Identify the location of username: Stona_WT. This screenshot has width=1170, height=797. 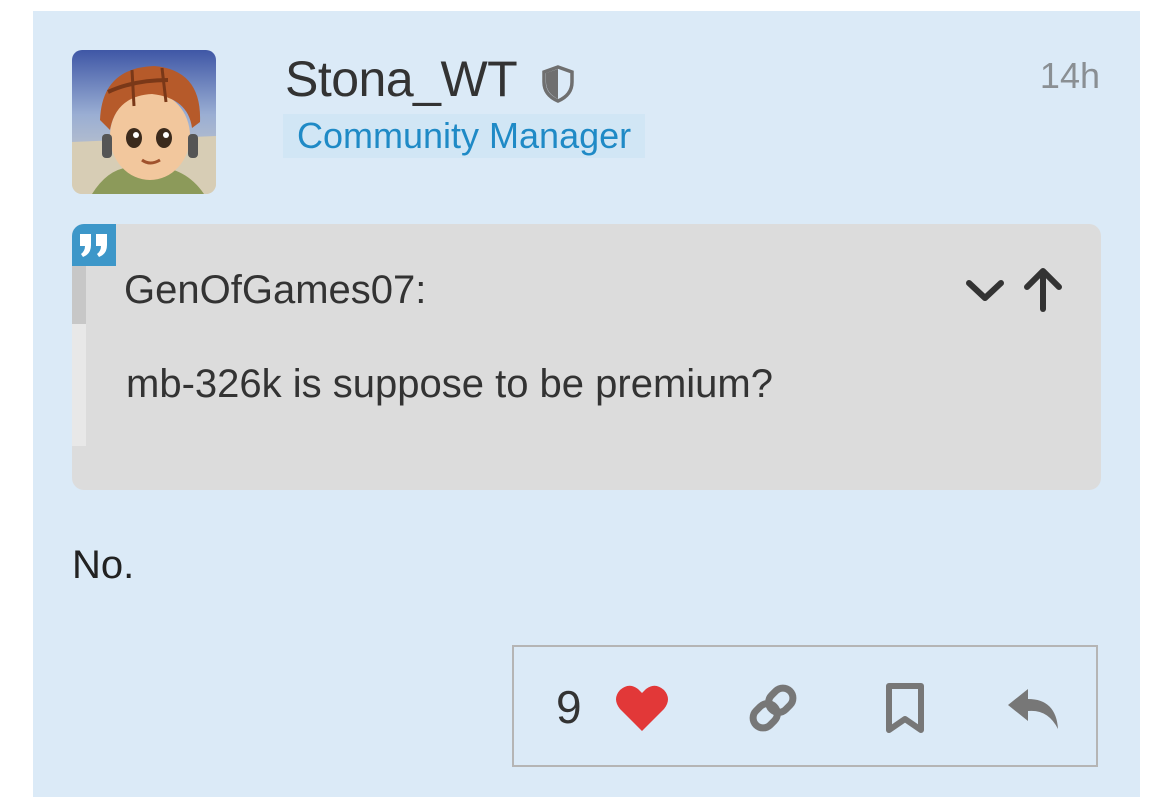
(401, 79).